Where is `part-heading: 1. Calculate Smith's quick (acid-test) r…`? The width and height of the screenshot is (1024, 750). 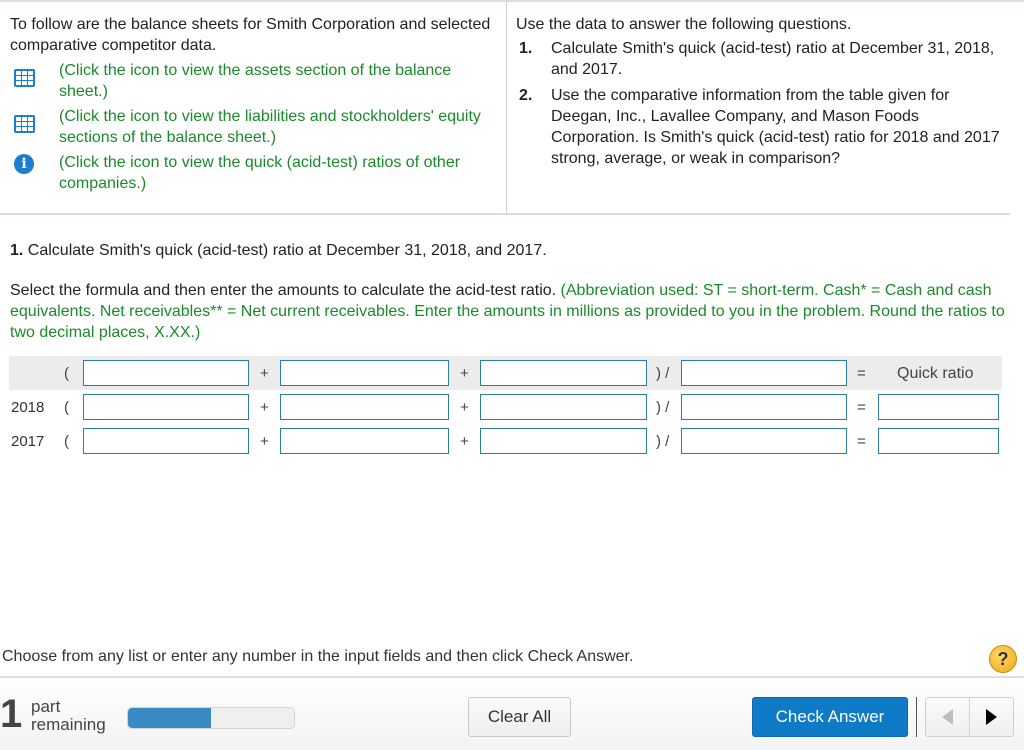
part-heading: 1. Calculate Smith's quick (acid-test) r… is located at coordinates (278, 250).